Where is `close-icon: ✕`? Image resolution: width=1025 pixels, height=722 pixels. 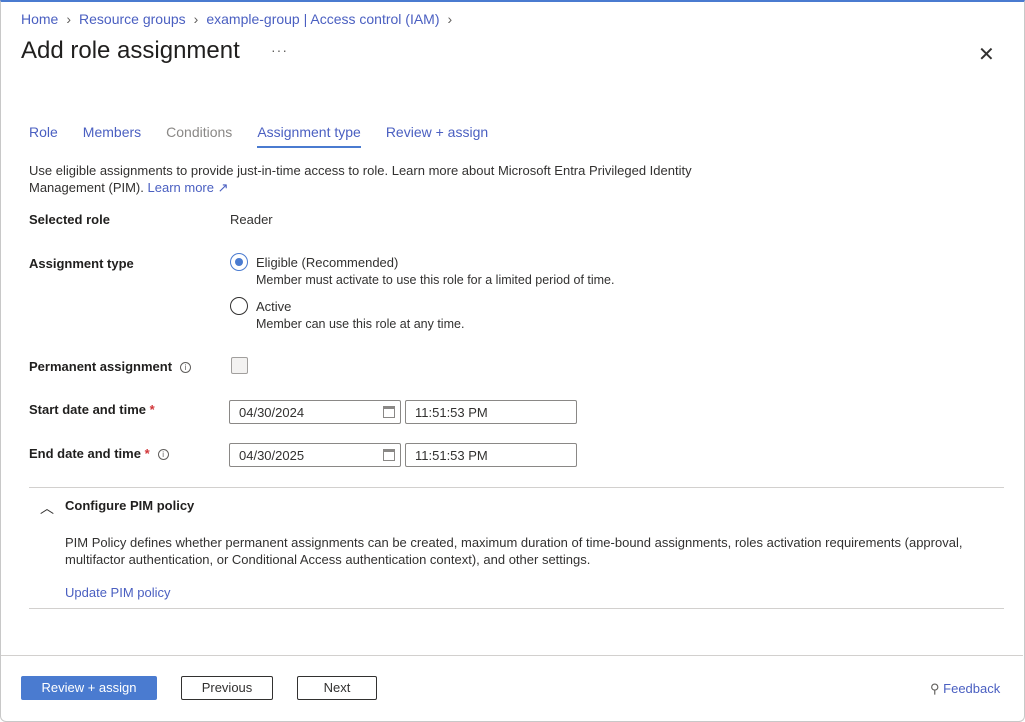
close-icon: ✕ is located at coordinates (986, 54).